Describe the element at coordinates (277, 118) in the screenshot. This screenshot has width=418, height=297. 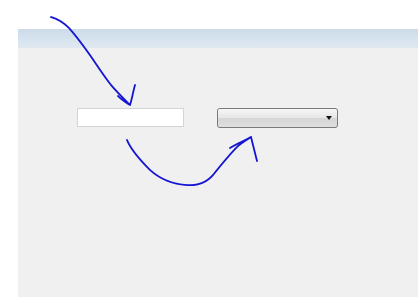
I see `dropdown-select` at that location.